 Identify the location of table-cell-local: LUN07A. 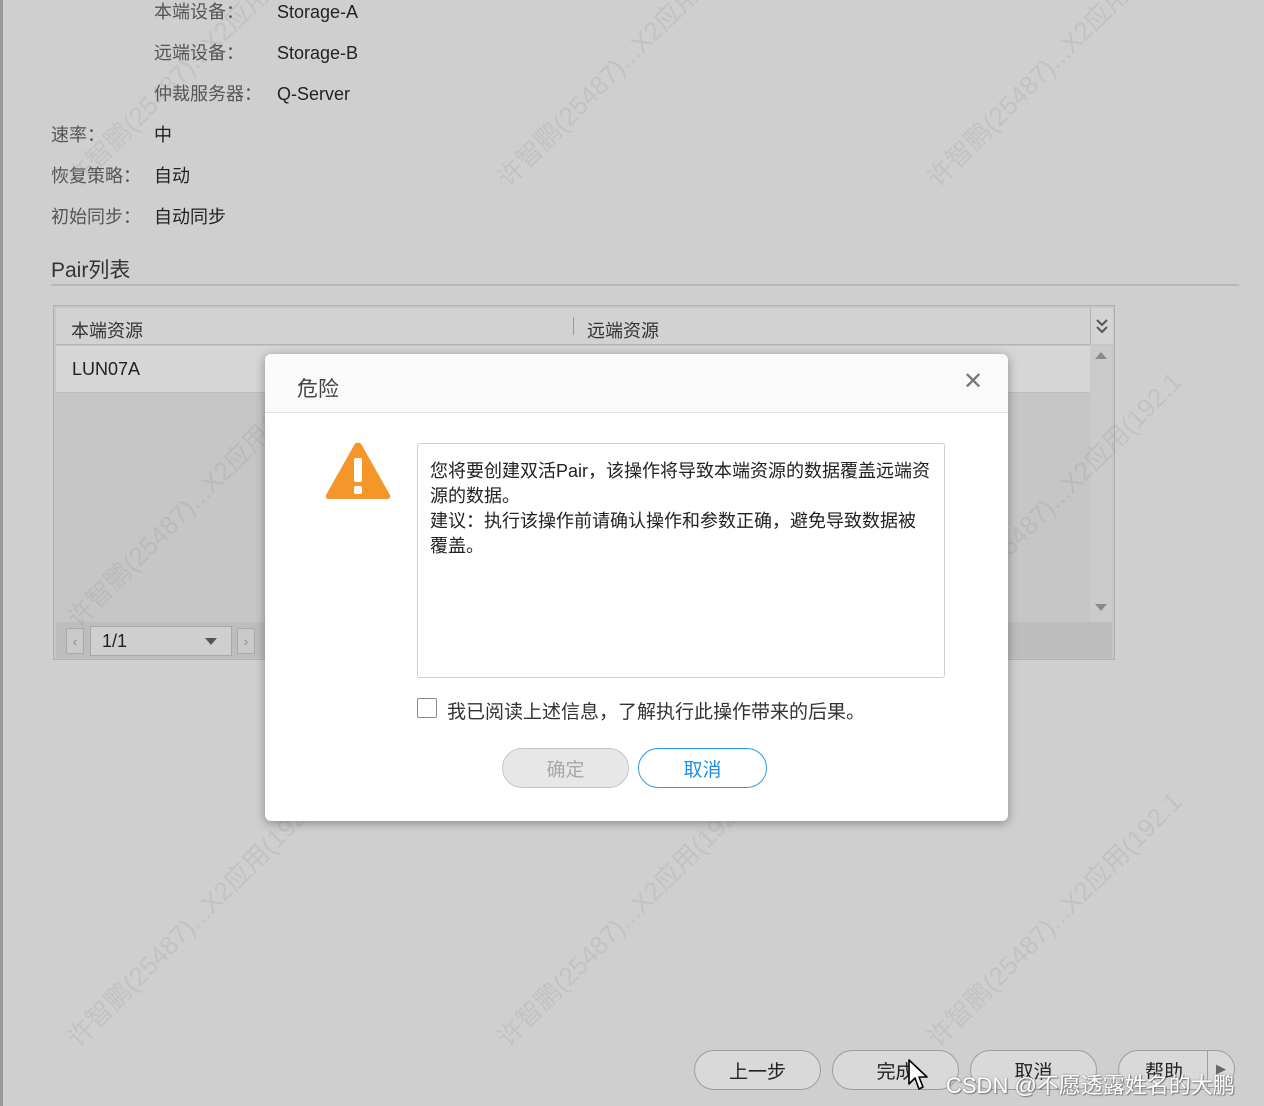
(106, 369).